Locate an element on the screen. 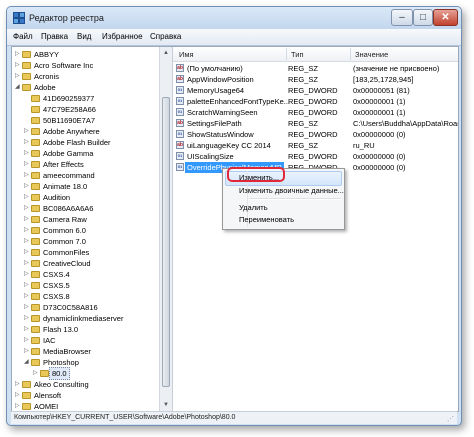 This screenshot has width=474, height=437. tree-item-label: ameecommand is located at coordinates (69, 175).